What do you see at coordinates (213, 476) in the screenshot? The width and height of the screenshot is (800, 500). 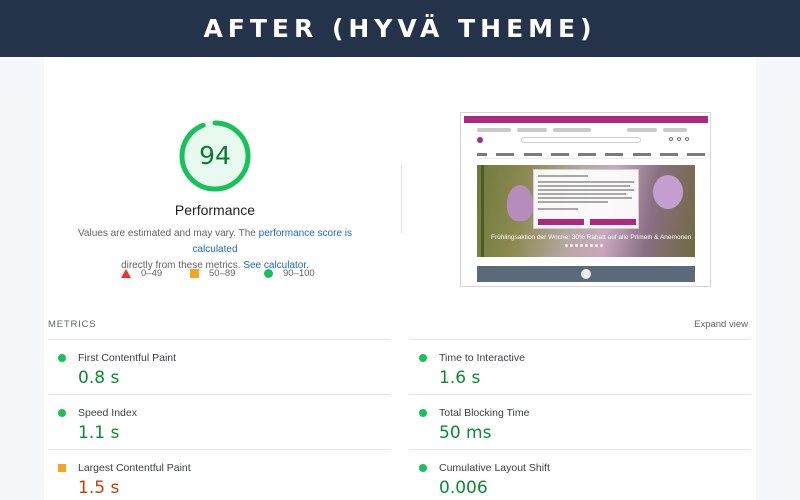 I see `metric-largest-contentful-paint: Largest Contentful Paint 1.5 s` at bounding box center [213, 476].